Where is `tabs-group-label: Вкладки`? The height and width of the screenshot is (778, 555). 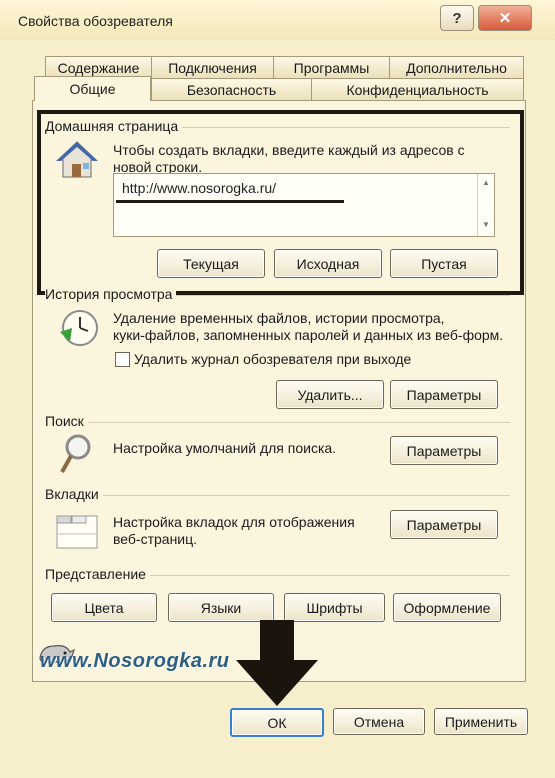 tabs-group-label: Вкладки is located at coordinates (74, 494).